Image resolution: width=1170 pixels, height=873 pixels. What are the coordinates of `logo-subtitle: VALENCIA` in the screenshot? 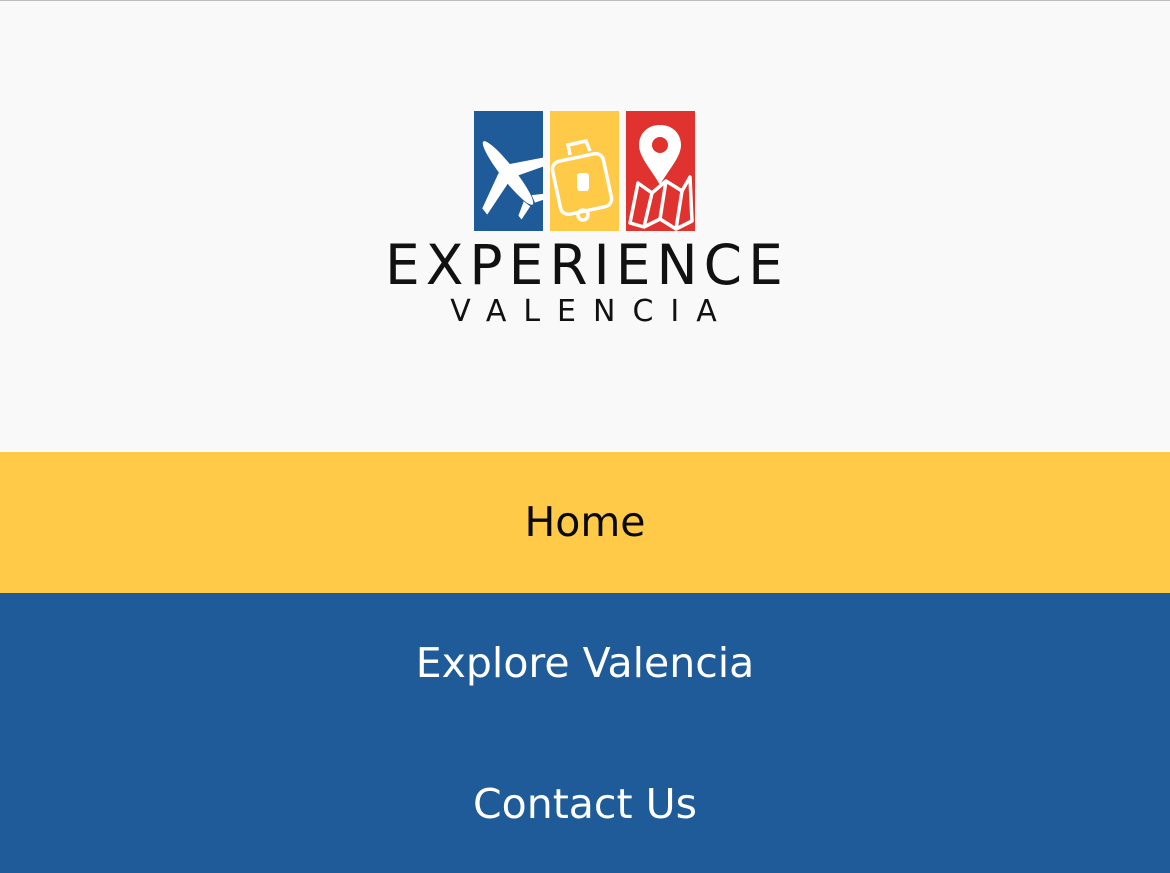 It's located at (592, 311).